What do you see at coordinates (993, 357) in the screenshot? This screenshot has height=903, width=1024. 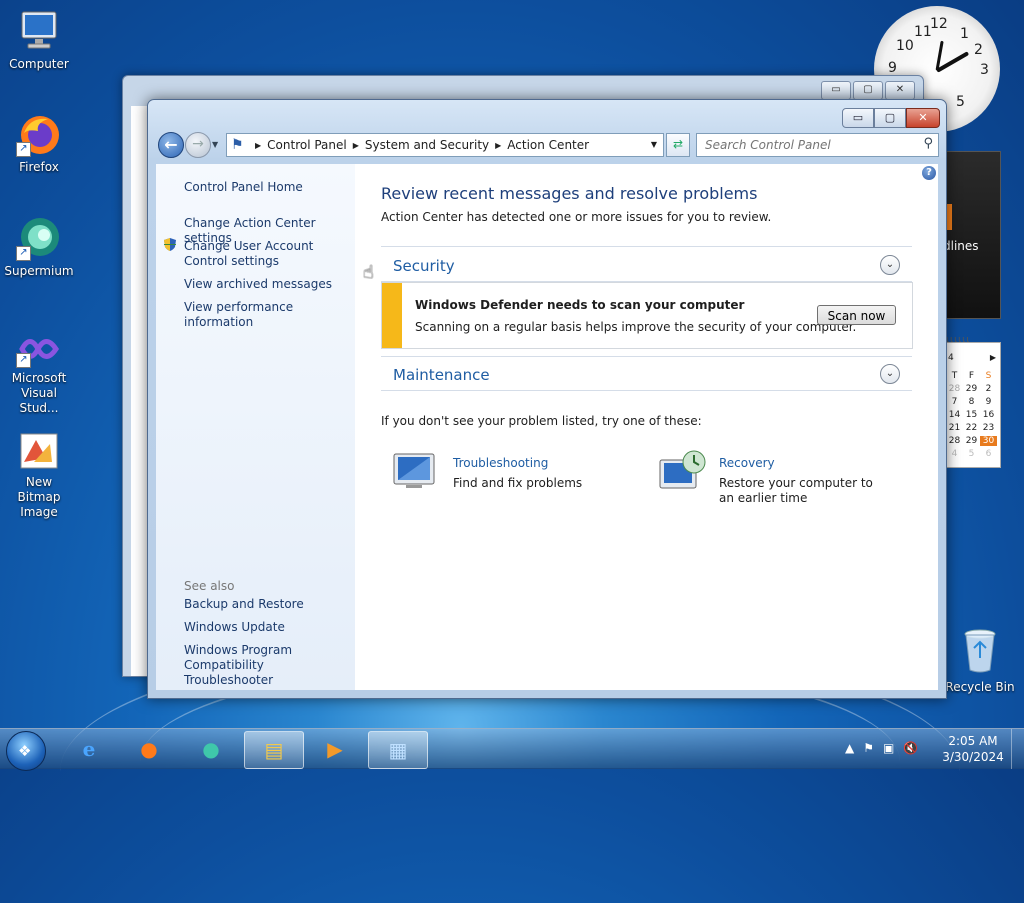 I see `calendar-next-icon: ▶` at bounding box center [993, 357].